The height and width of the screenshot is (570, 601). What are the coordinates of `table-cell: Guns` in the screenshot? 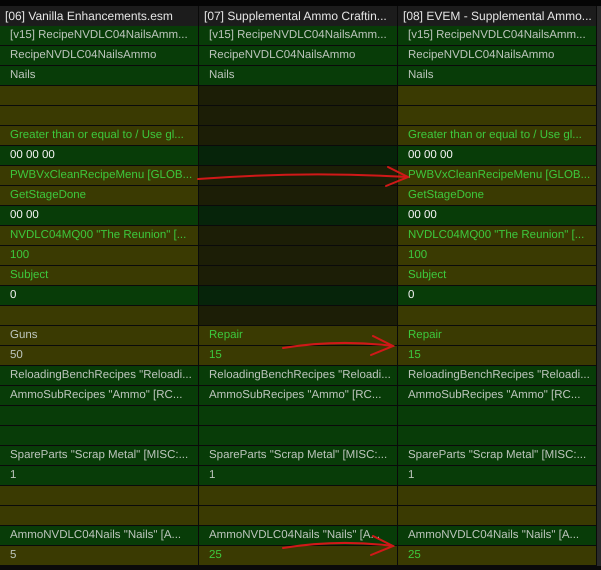 It's located at (99, 336).